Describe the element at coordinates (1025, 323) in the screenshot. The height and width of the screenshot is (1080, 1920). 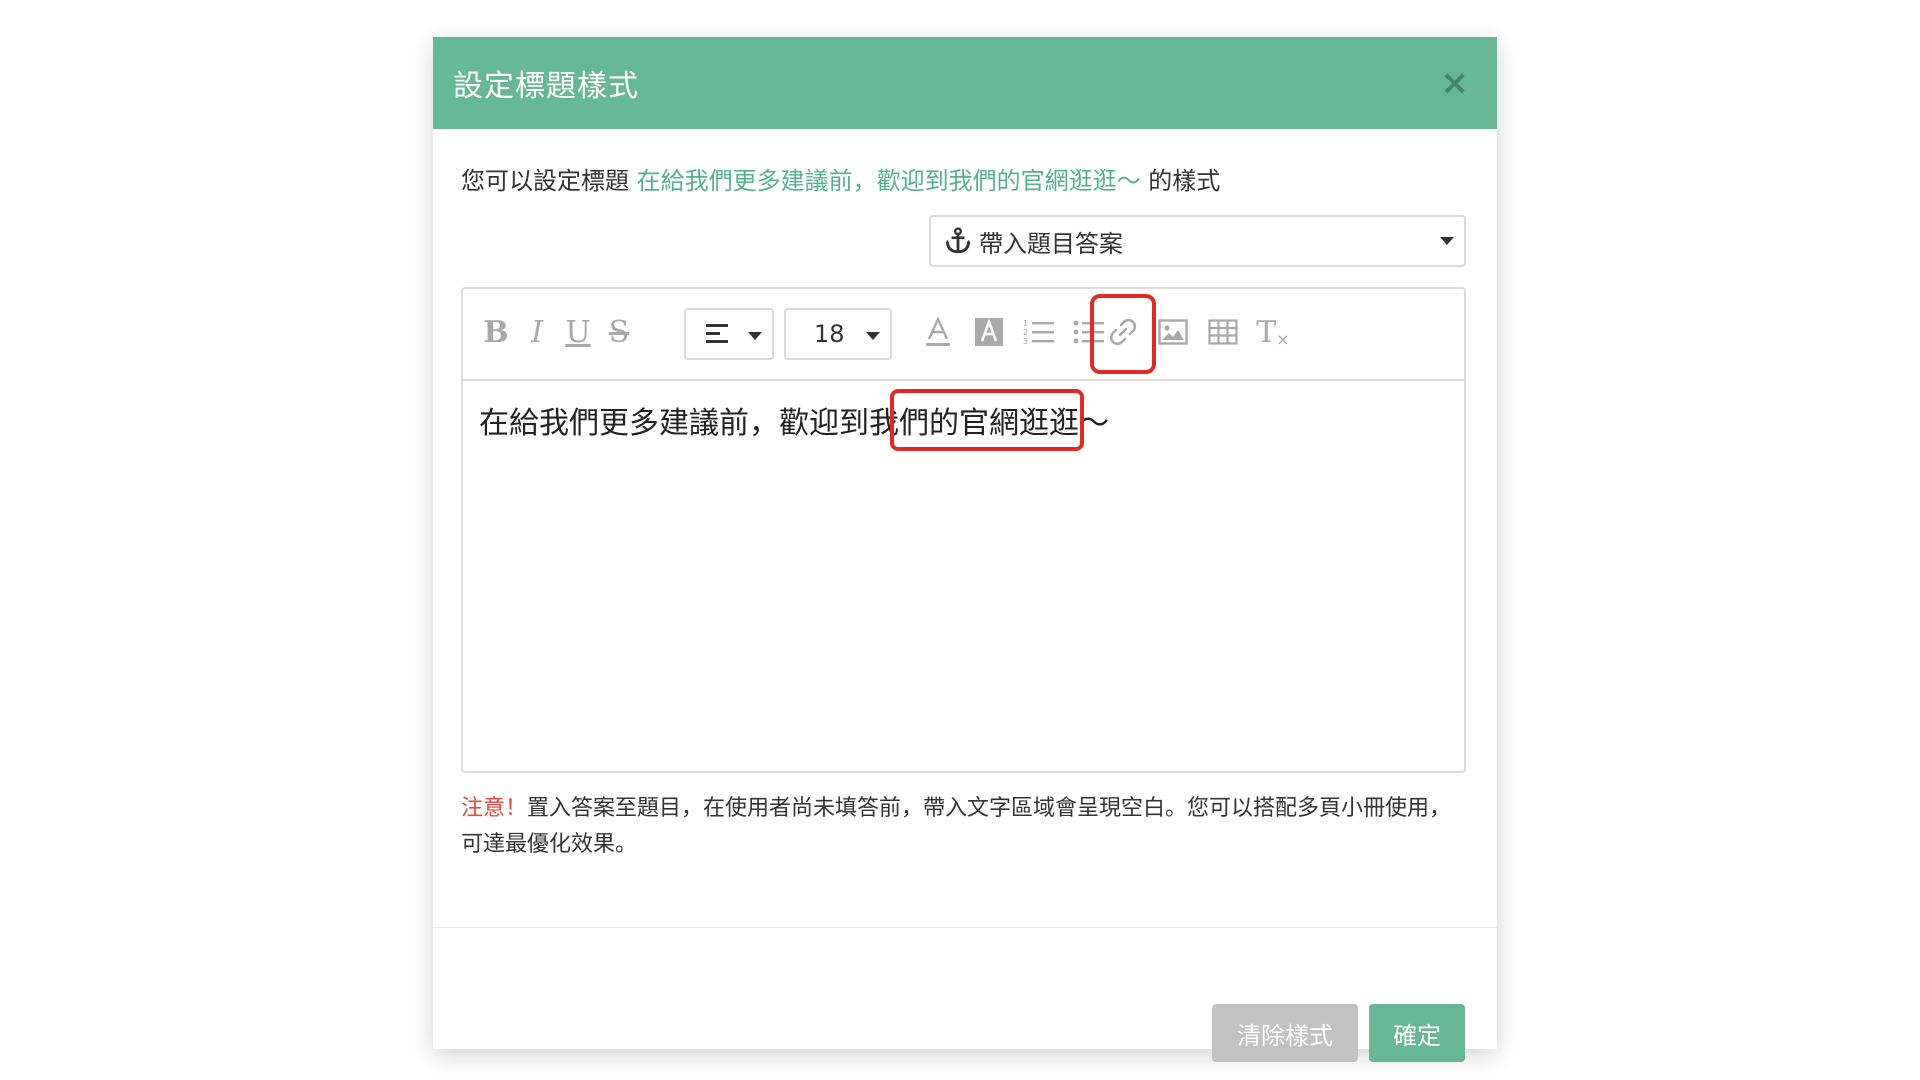
I see `svg-text: 1` at that location.